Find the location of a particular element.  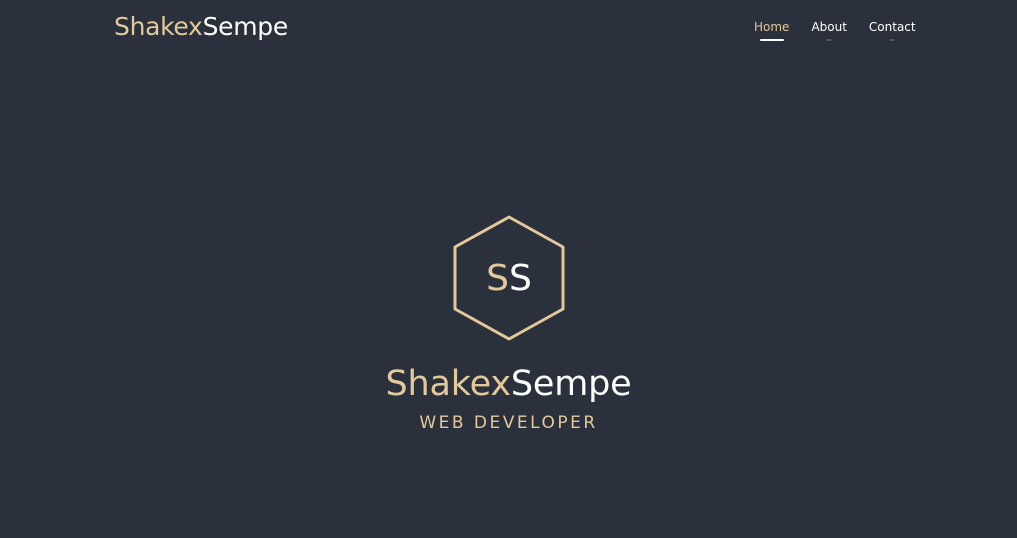

hero-subtitle: WEB DEVELOPER is located at coordinates (508, 423).